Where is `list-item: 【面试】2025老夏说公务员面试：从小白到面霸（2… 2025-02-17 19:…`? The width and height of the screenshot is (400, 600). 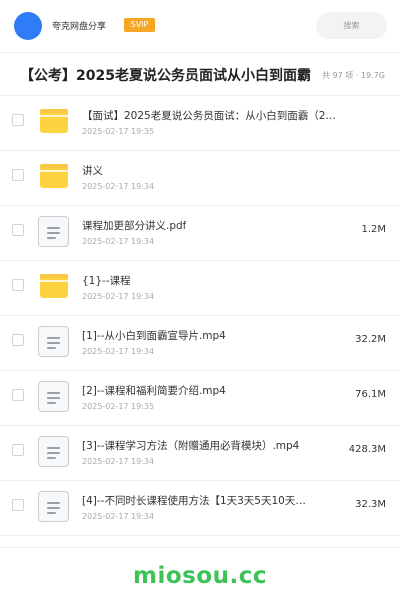 list-item: 【面试】2025老夏说公务员面试：从小白到面霸（2… 2025-02-17 19:… is located at coordinates (200, 123).